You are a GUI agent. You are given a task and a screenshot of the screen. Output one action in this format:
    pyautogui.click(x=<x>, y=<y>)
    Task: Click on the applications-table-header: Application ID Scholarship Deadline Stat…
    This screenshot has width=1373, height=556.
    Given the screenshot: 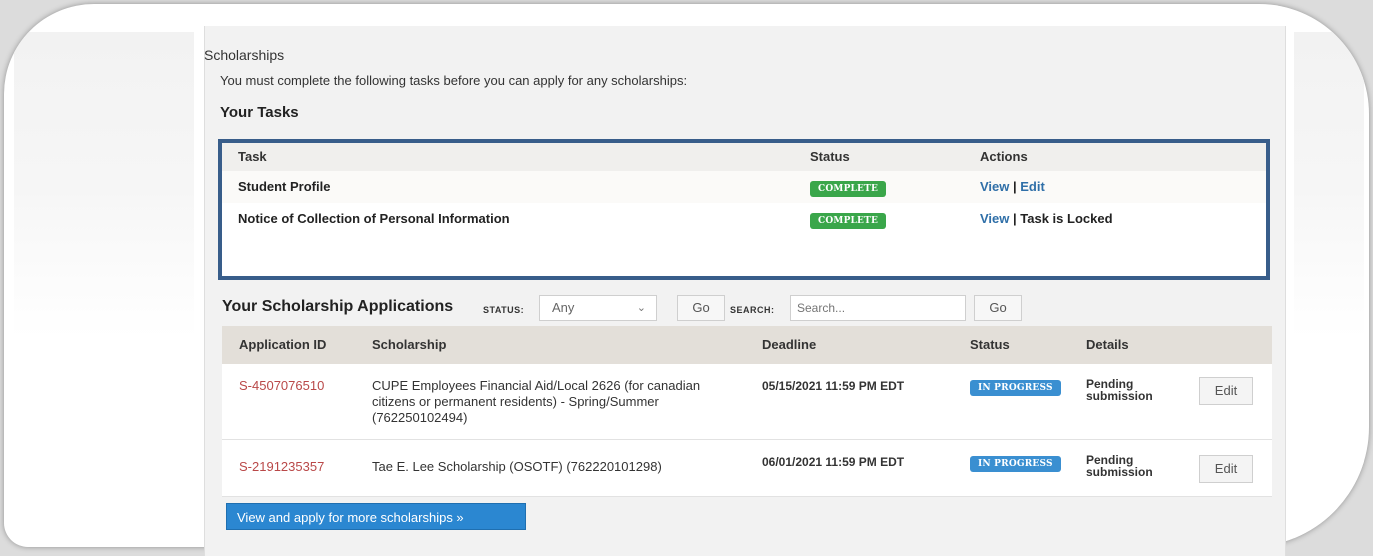 What is the action you would take?
    pyautogui.click(x=747, y=345)
    